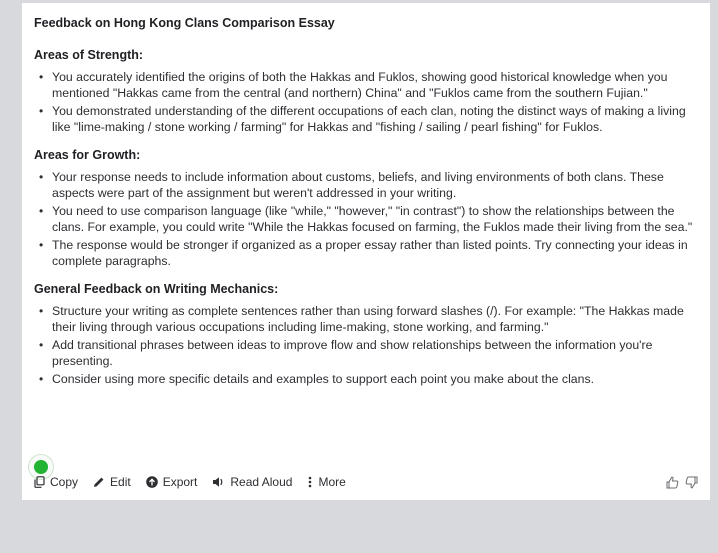 Image resolution: width=718 pixels, height=553 pixels. Describe the element at coordinates (368, 482) in the screenshot. I see `message-toolbar: Copy Edit Export Read Aloud More` at that location.